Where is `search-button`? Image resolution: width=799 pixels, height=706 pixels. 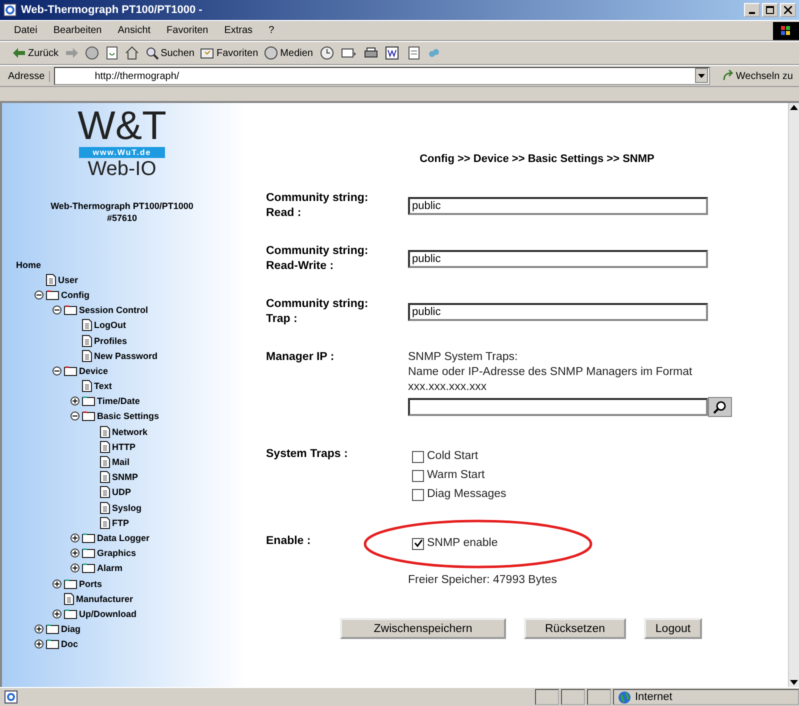
search-button is located at coordinates (720, 407).